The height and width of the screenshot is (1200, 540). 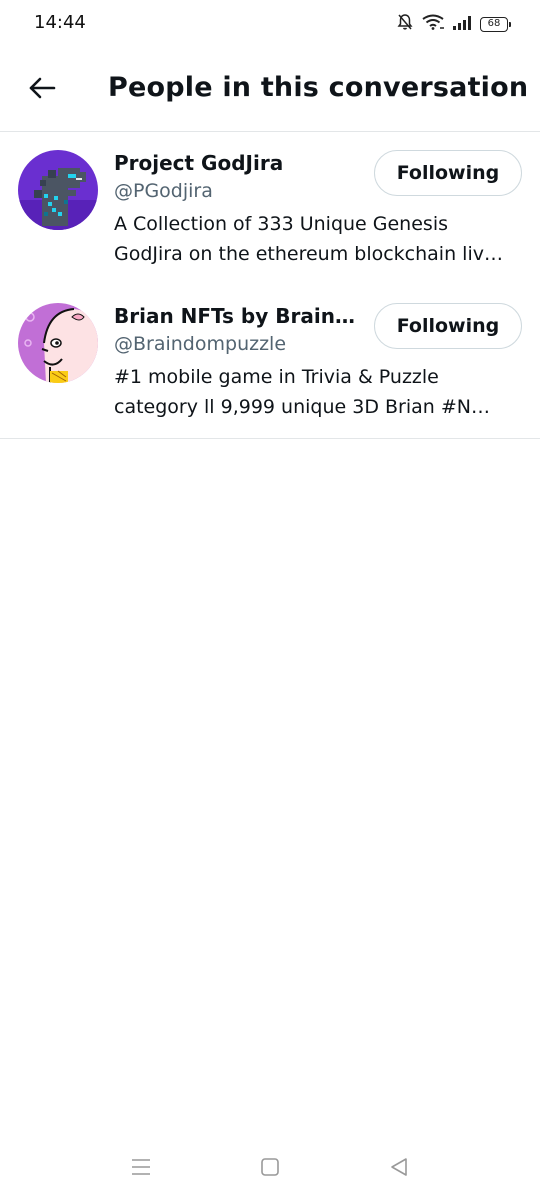 What do you see at coordinates (163, 191) in the screenshot?
I see `person-handle: @PGodjira` at bounding box center [163, 191].